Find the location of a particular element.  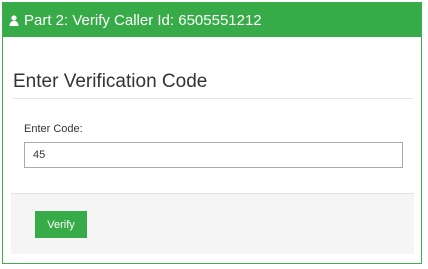

panel-title: Part 2: Verify Caller Id: 6505551212 is located at coordinates (143, 20).